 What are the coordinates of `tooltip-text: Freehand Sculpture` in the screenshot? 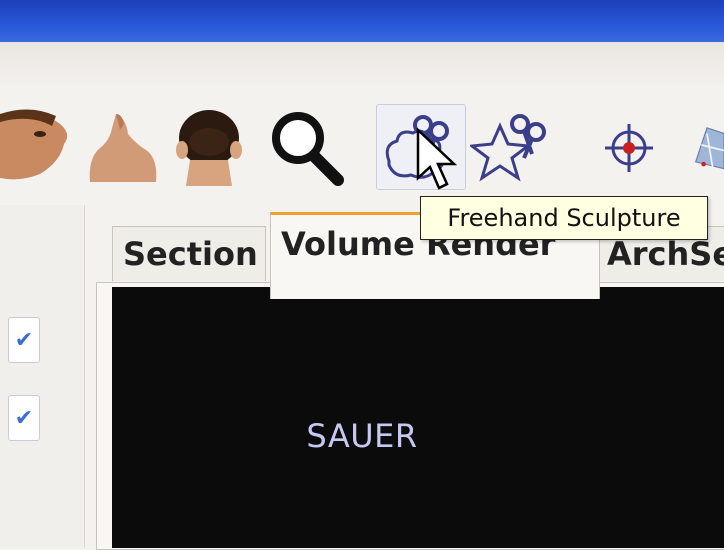 It's located at (564, 218).